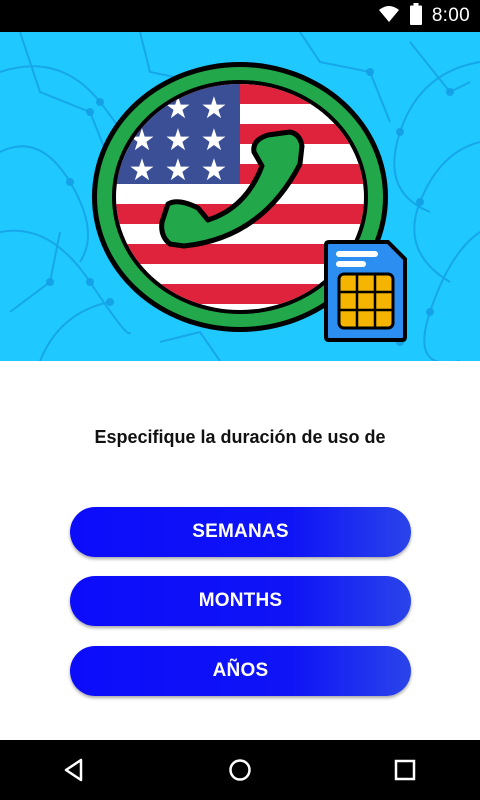 The image size is (480, 800). What do you see at coordinates (450, 15) in the screenshot?
I see `status-time: 8:00` at bounding box center [450, 15].